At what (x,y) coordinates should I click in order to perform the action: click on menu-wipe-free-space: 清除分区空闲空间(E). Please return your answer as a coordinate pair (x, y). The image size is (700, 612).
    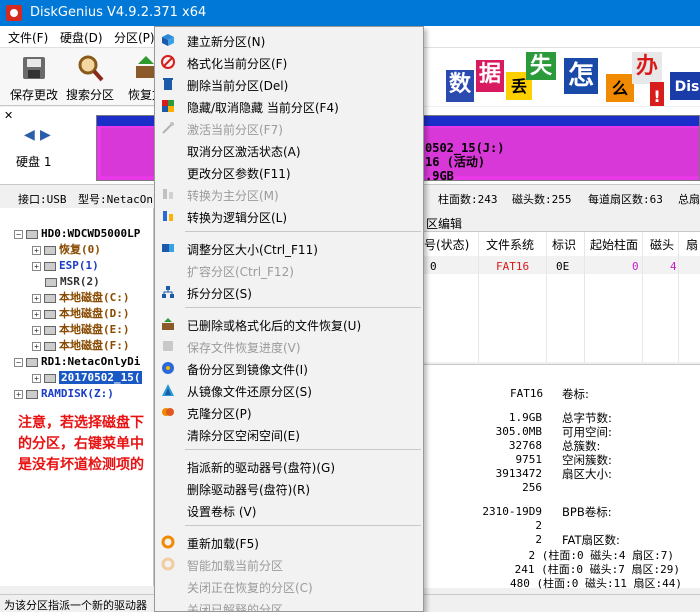
    Looking at the image, I should click on (289, 434).